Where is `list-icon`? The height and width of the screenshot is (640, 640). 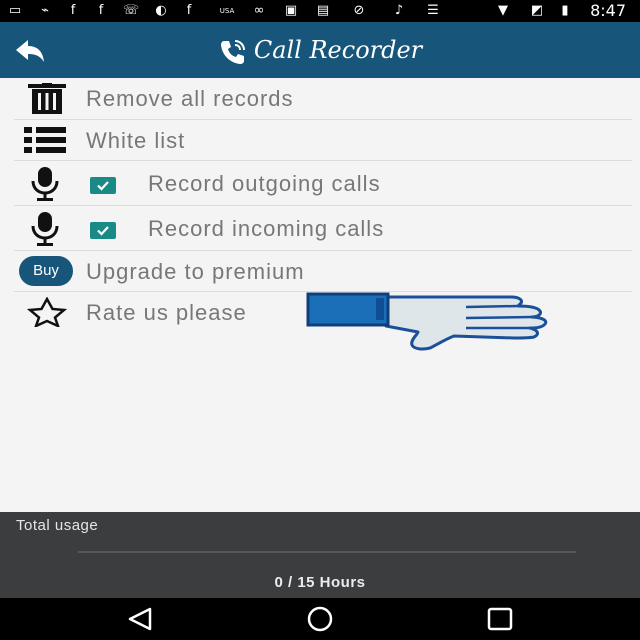
list-icon is located at coordinates (45, 140).